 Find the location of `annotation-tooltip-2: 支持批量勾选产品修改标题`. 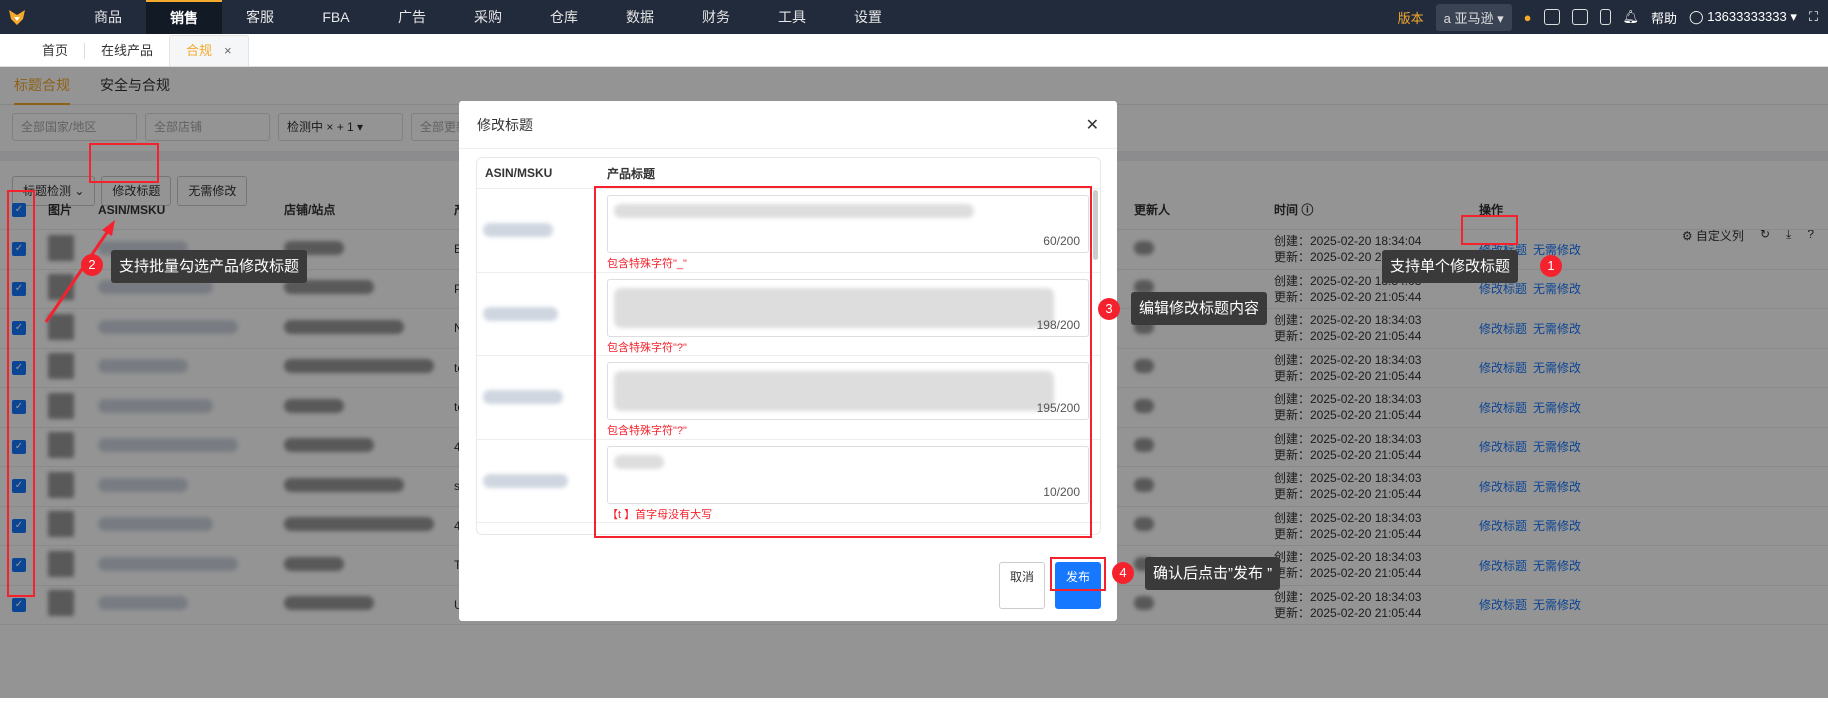

annotation-tooltip-2: 支持批量勾选产品修改标题 is located at coordinates (209, 266).